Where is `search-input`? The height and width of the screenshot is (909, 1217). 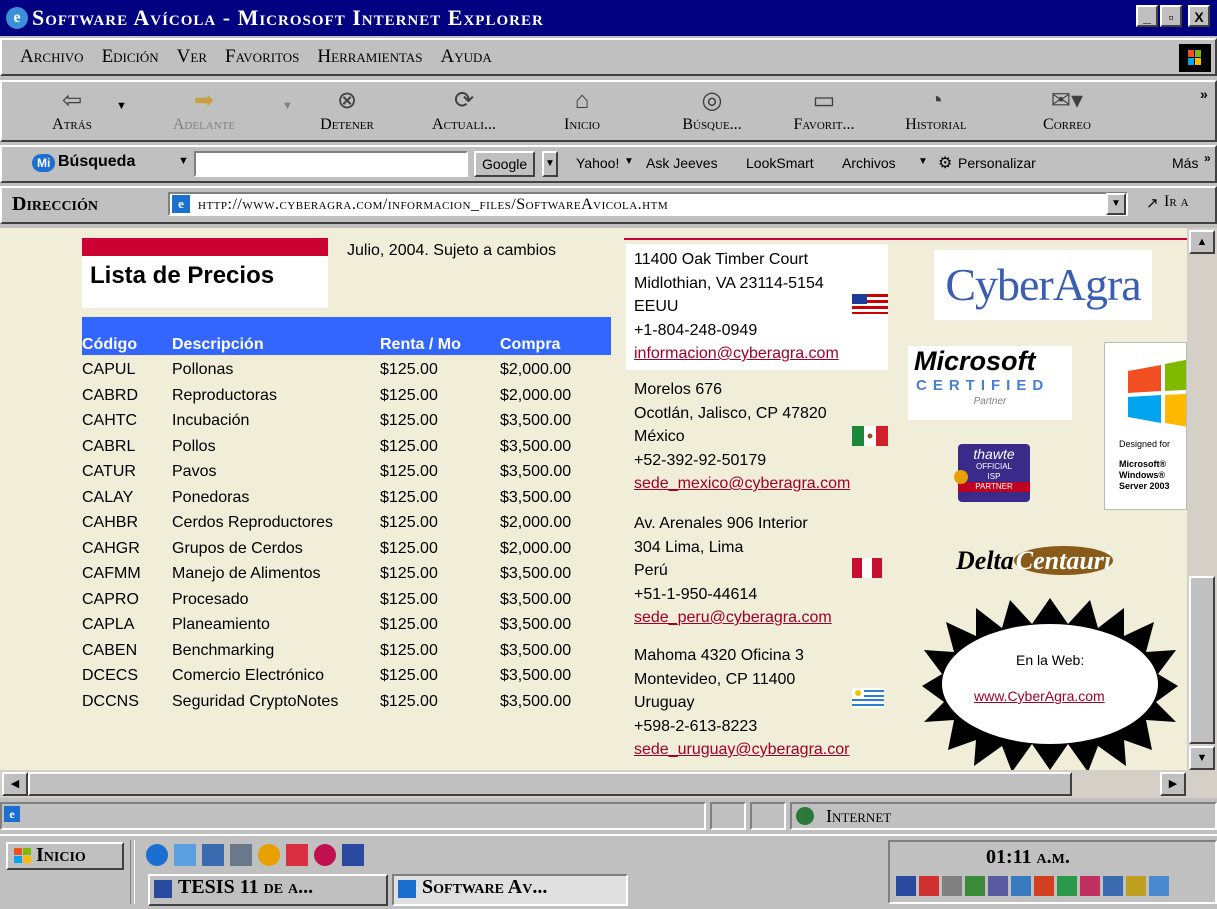
search-input is located at coordinates (331, 164).